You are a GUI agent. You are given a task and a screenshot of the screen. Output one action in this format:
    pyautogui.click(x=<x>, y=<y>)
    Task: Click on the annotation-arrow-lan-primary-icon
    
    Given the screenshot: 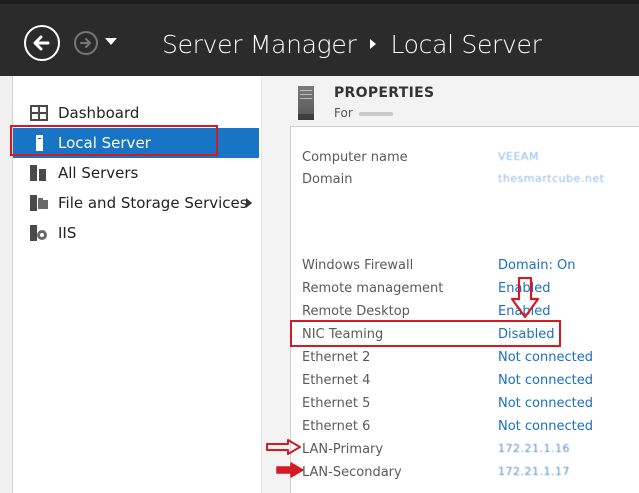 What is the action you would take?
    pyautogui.click(x=283, y=447)
    